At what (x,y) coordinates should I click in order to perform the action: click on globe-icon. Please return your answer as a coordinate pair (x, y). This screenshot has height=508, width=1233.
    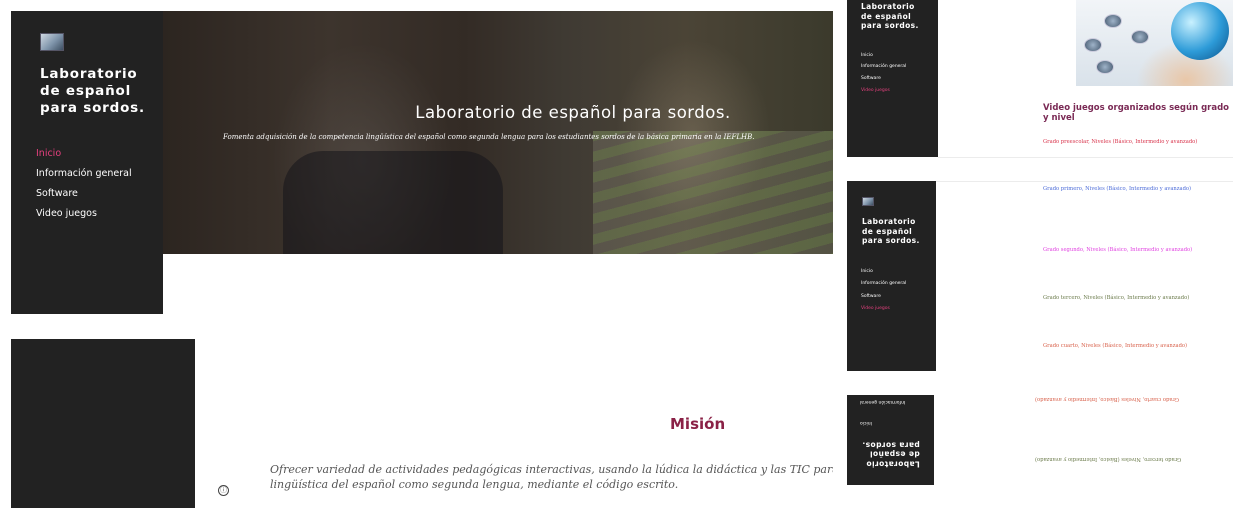
    Looking at the image, I should click on (1200, 31).